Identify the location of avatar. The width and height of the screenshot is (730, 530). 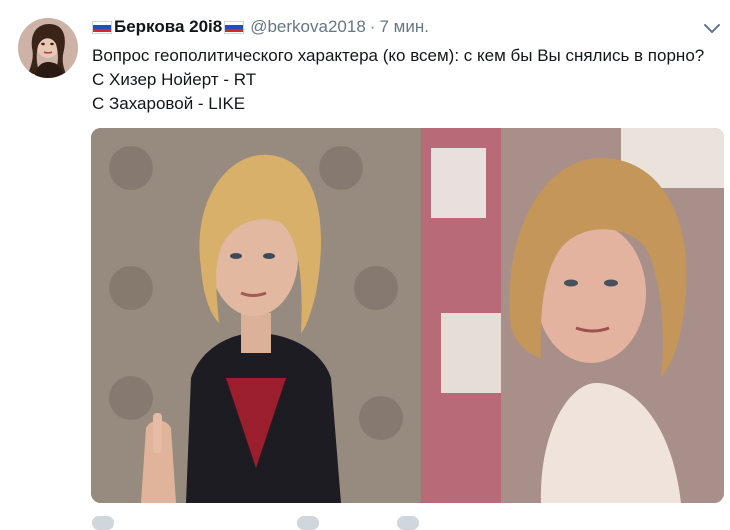
(48, 48).